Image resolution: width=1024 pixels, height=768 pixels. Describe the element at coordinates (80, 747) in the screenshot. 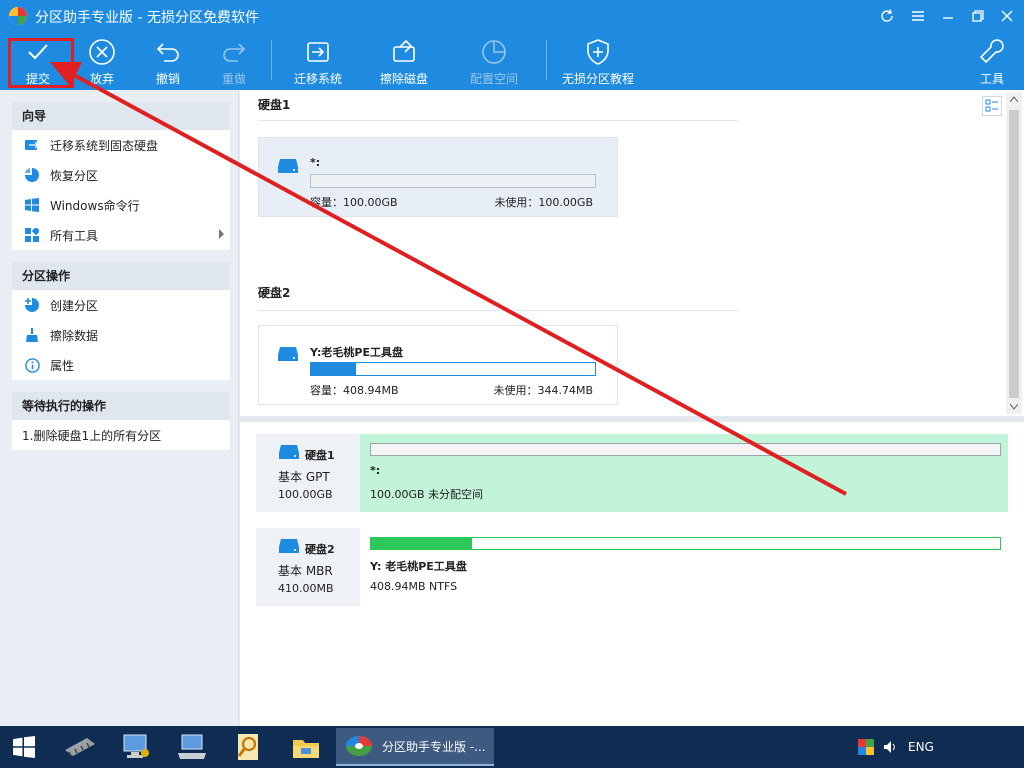

I see `taskbar-app-memory` at that location.